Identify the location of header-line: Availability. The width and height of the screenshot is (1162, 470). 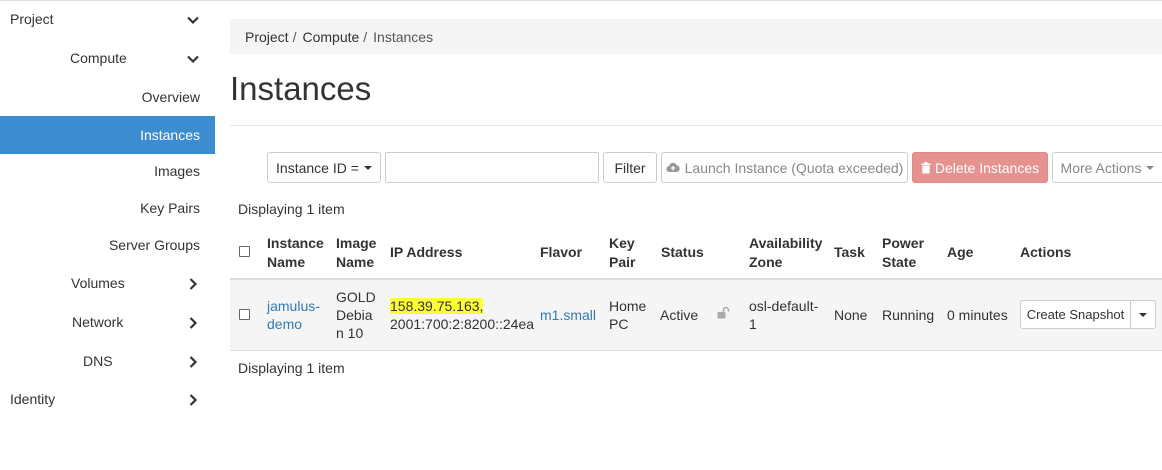
(786, 243).